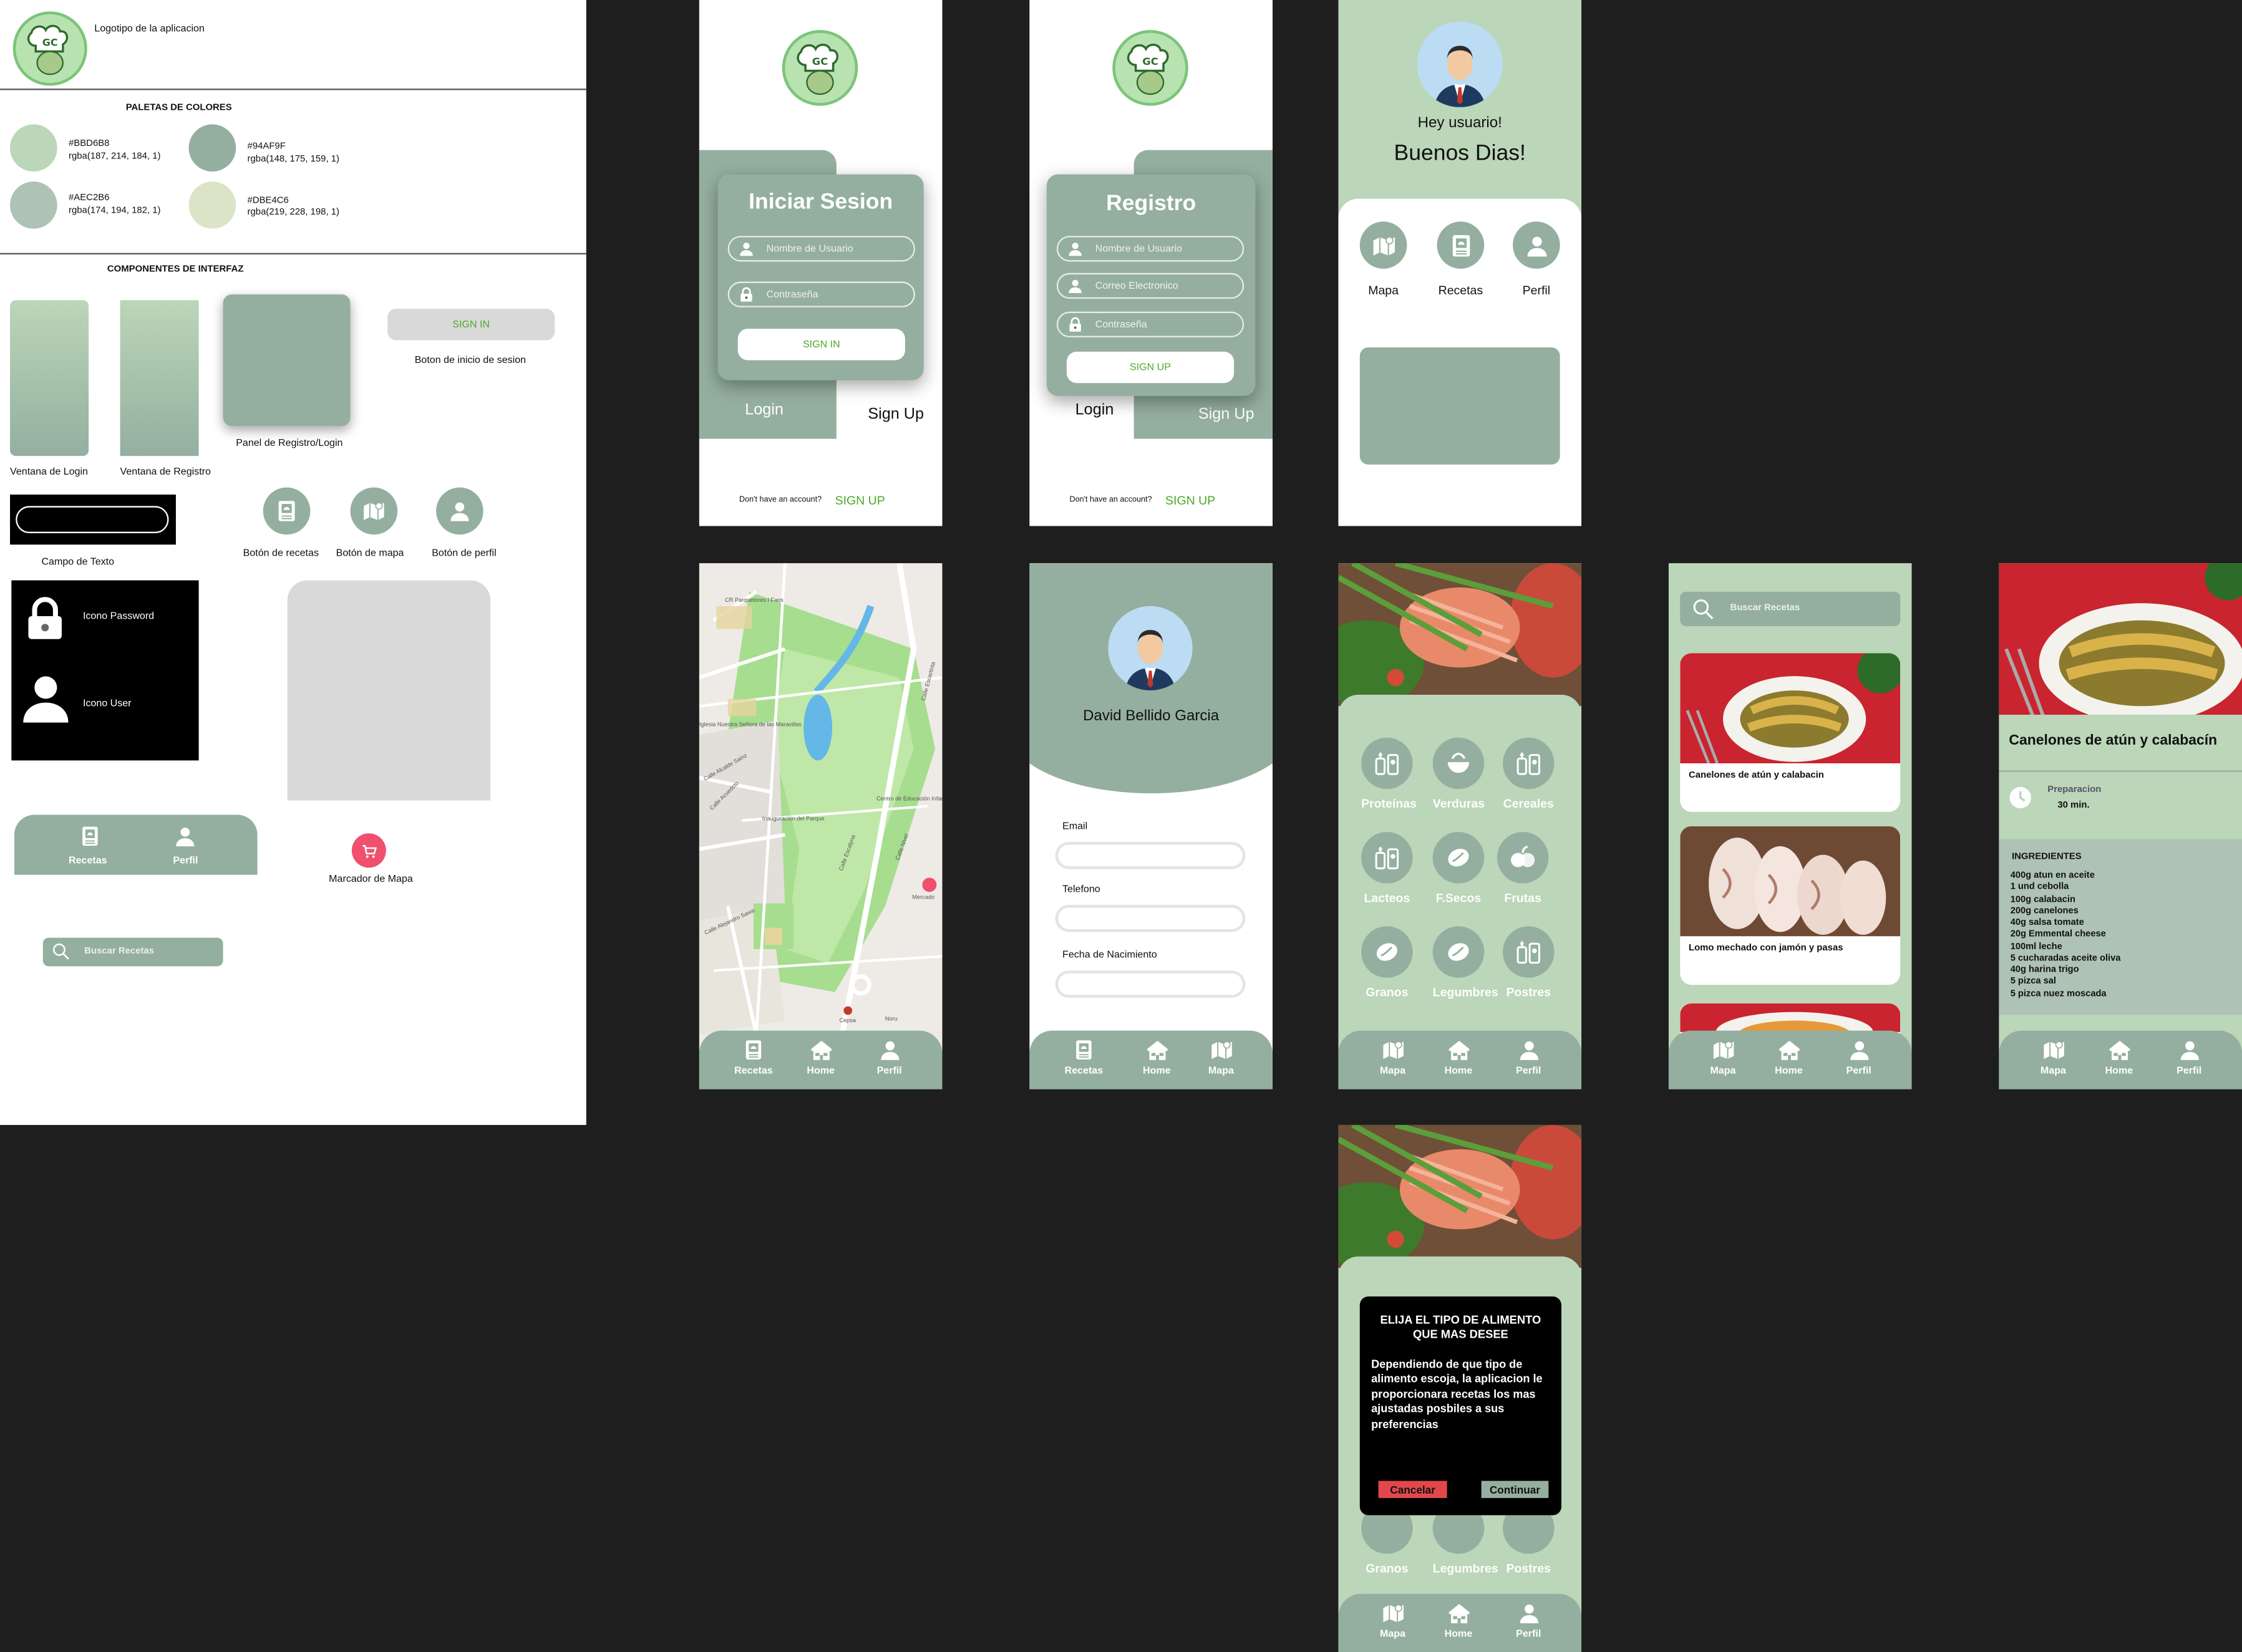  Describe the element at coordinates (459, 511) in the screenshot. I see `perfil-button-sample` at that location.